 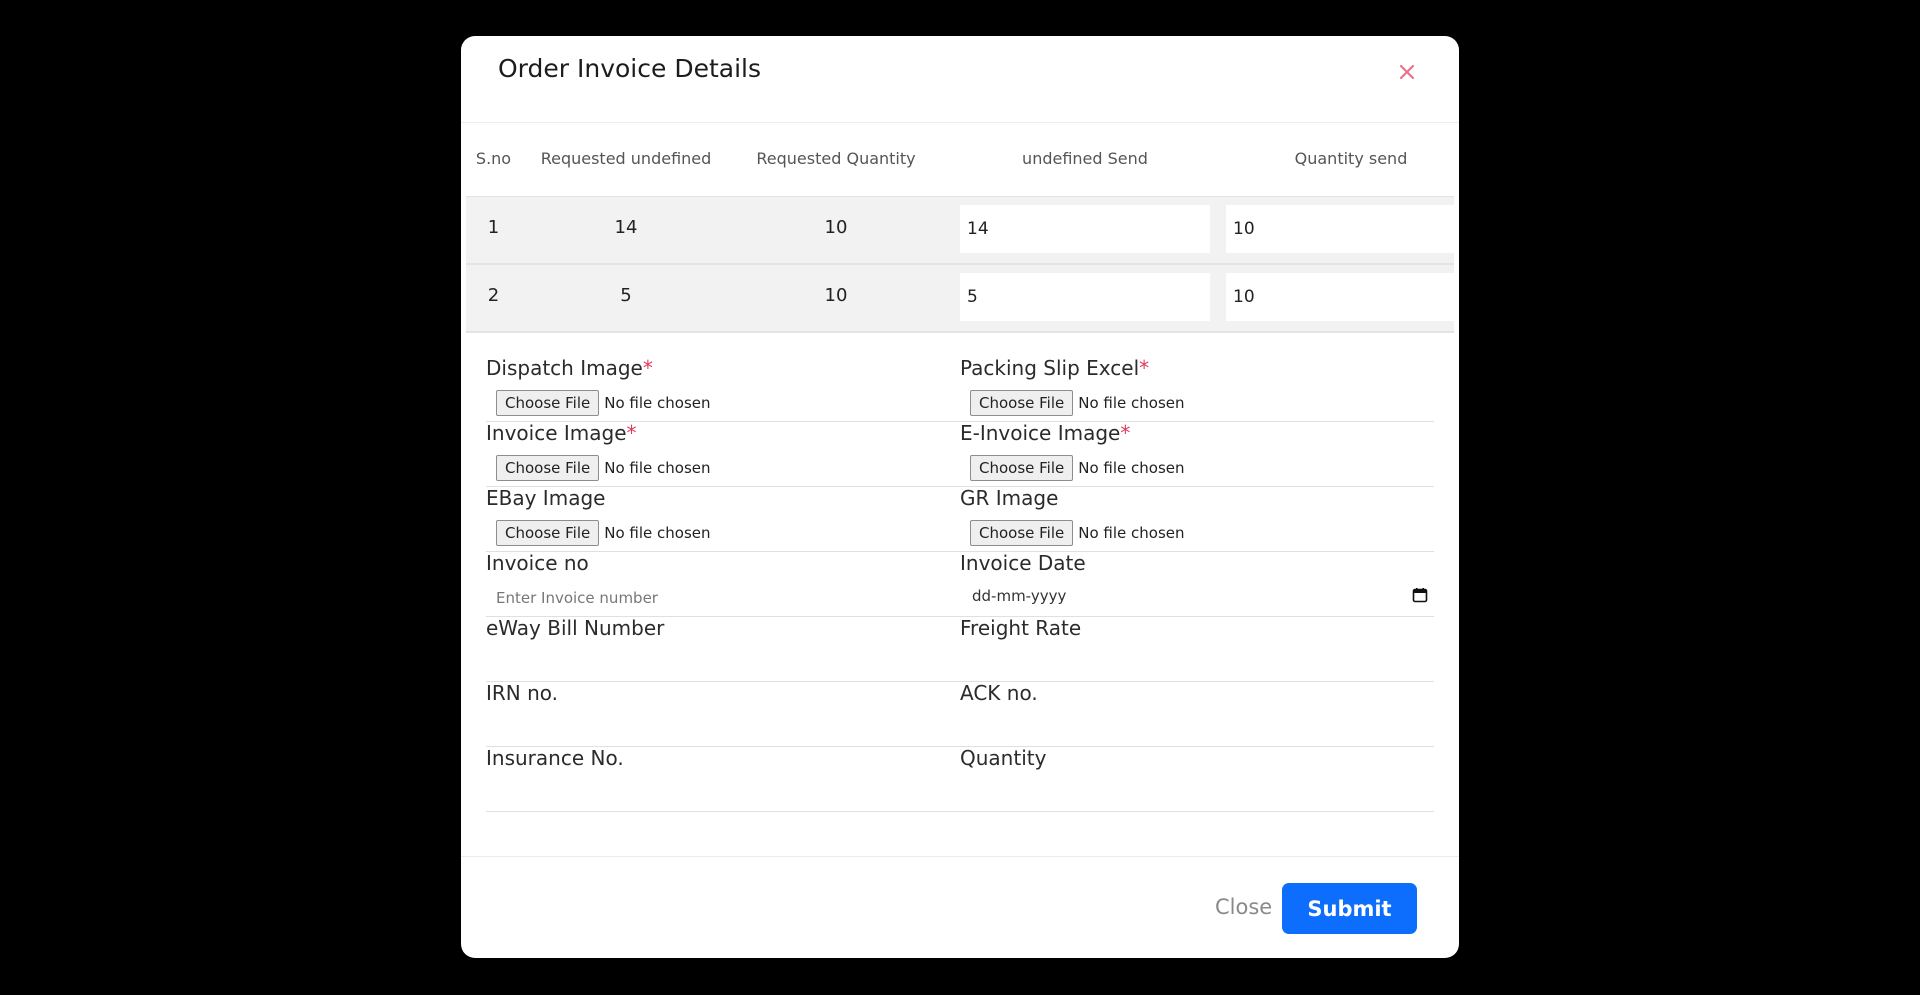 I want to click on invoice-image-label: Invoice Image*, so click(x=561, y=433).